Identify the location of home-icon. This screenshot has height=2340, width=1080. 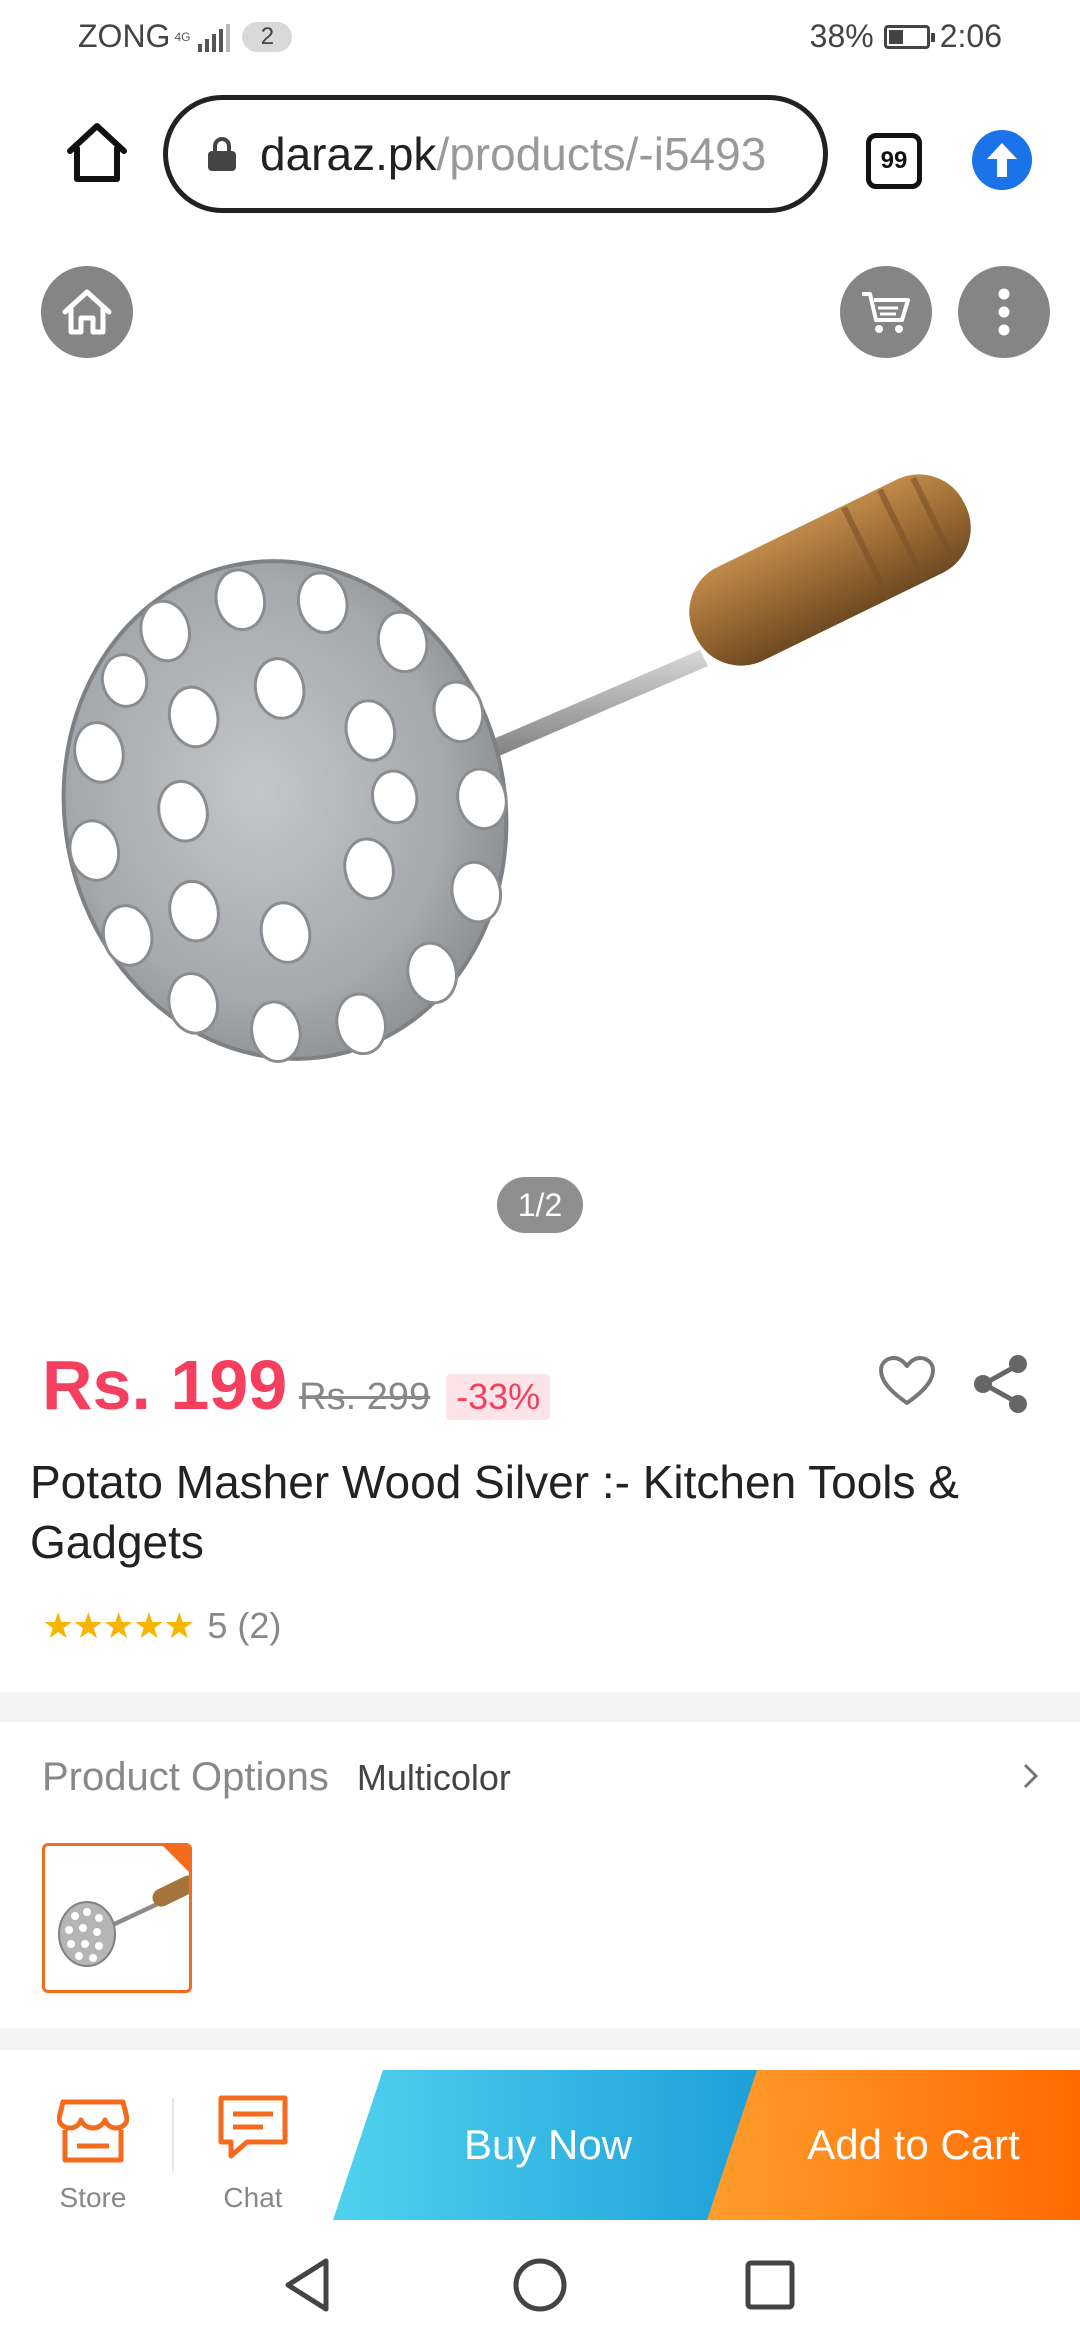
(87, 312).